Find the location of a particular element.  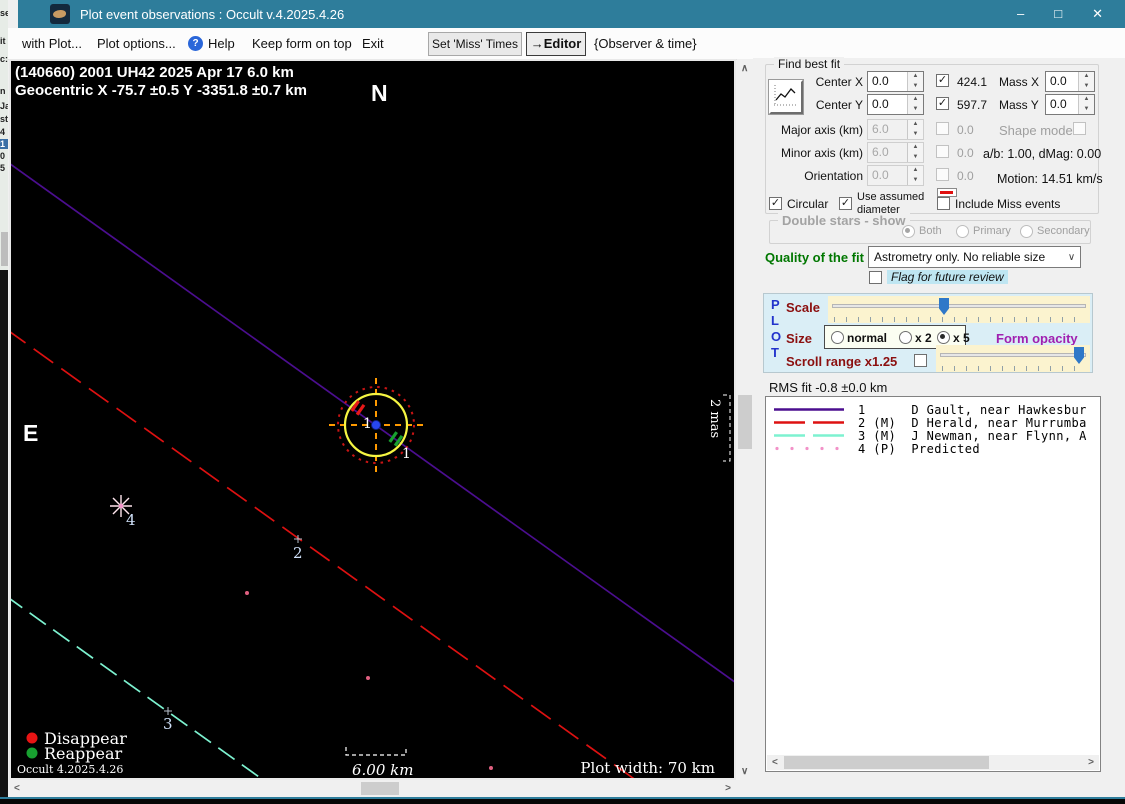

chord-color-chip is located at coordinates (947, 192).